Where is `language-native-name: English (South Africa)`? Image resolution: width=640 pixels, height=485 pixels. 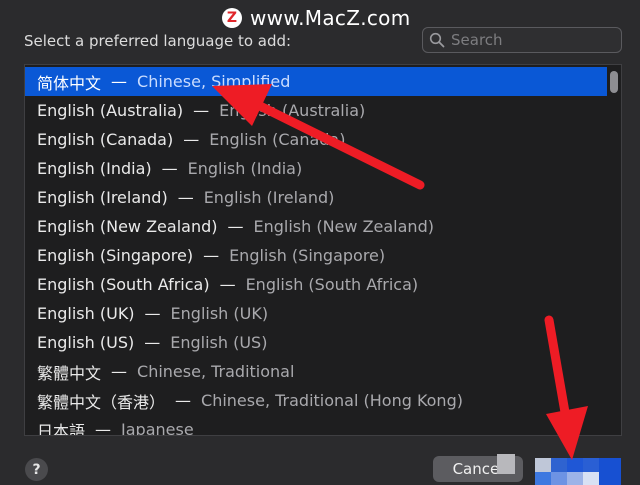 language-native-name: English (South Africa) is located at coordinates (123, 284).